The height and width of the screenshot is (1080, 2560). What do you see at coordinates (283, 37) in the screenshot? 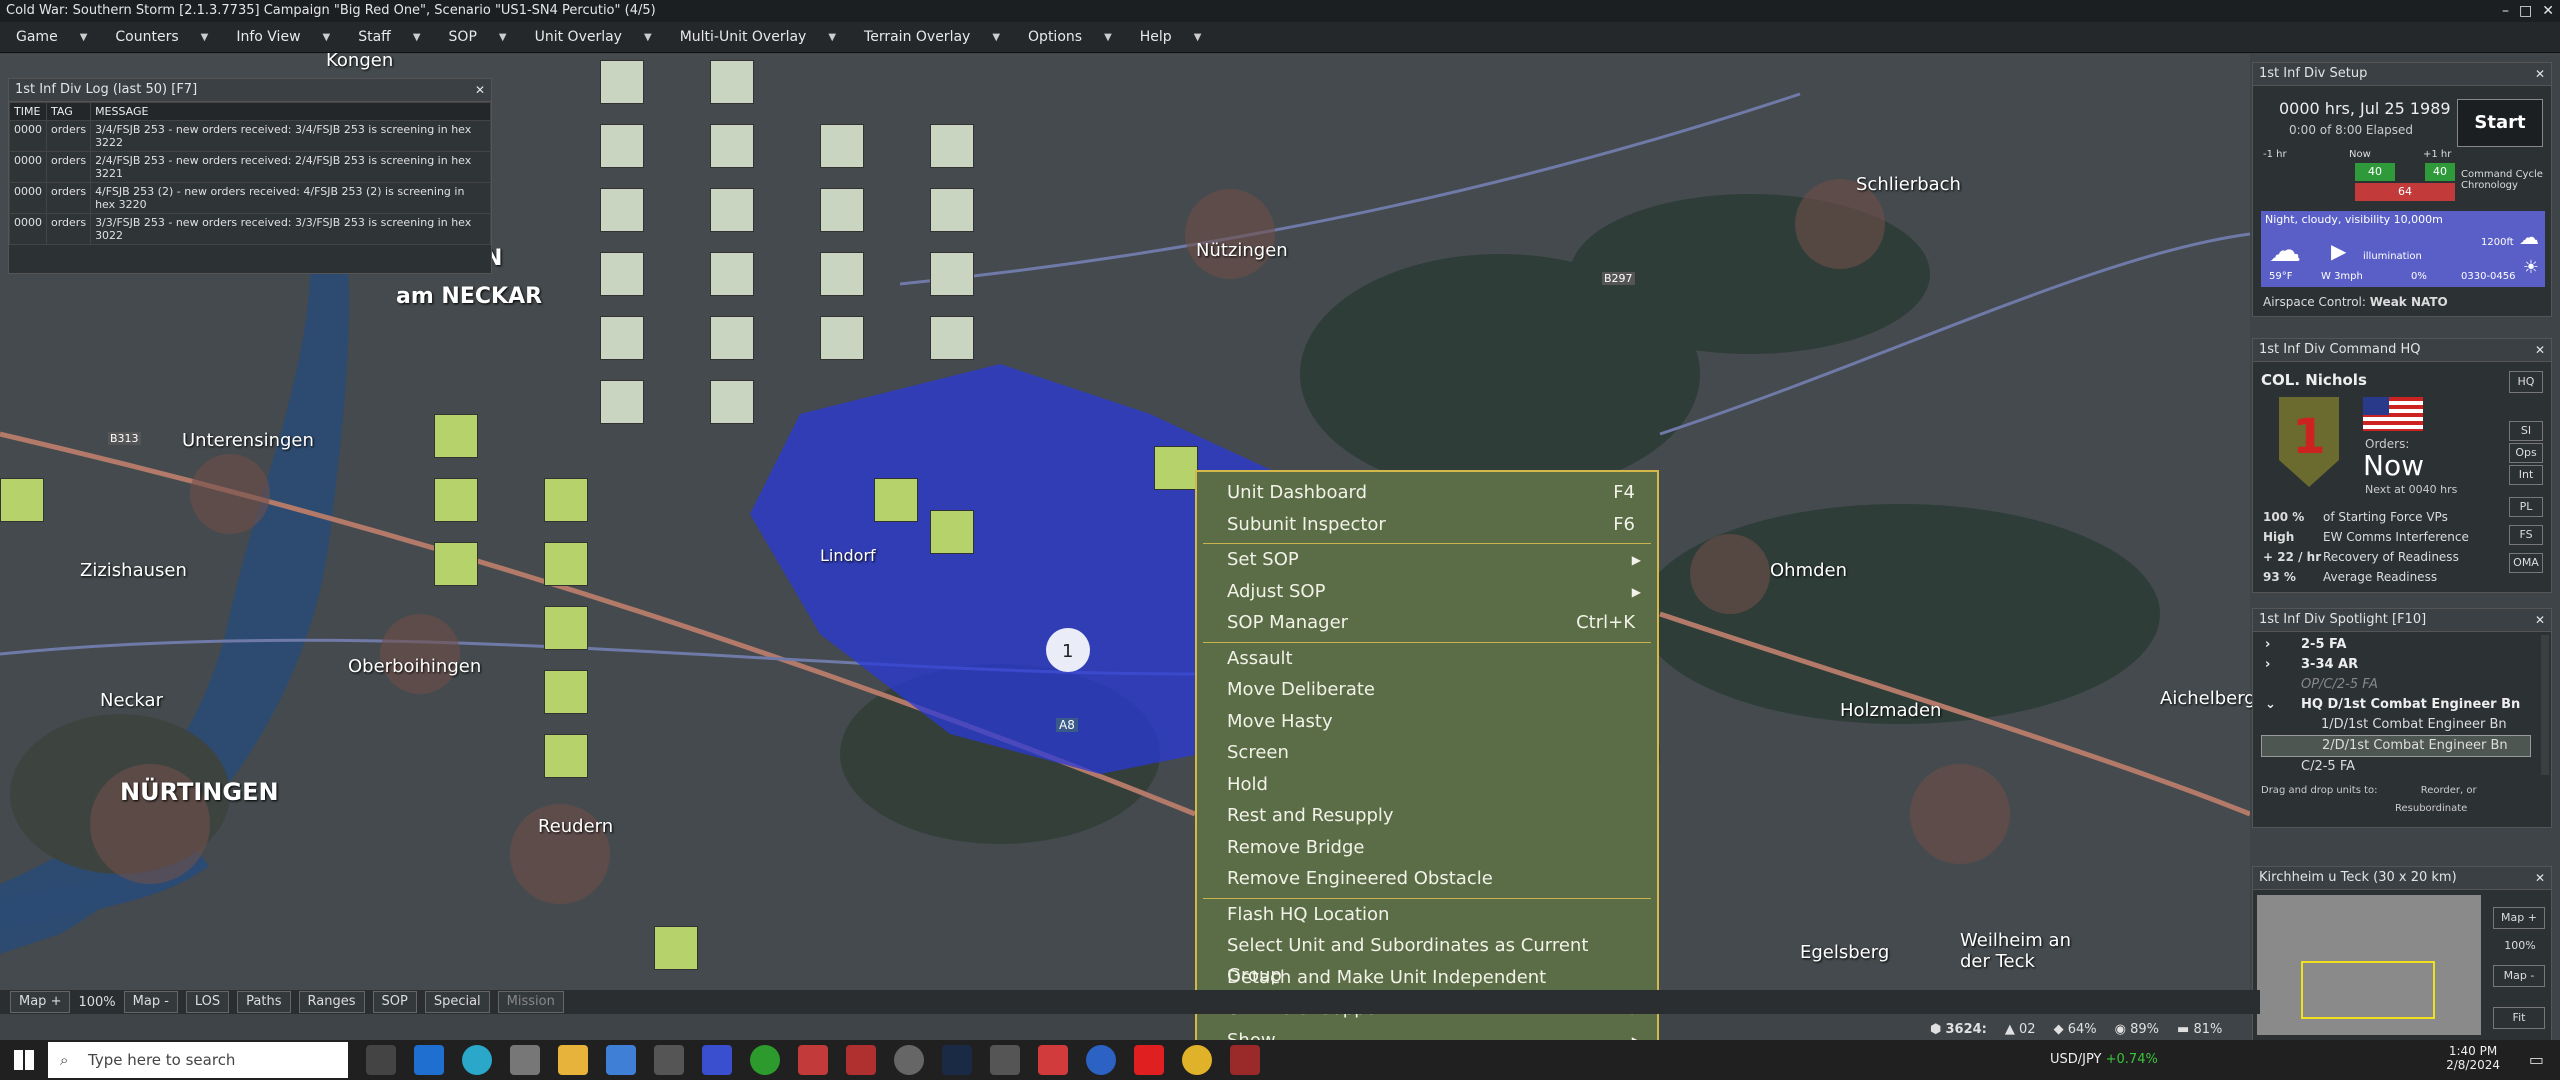
I see `menu-info-view: Info View ▼` at bounding box center [283, 37].